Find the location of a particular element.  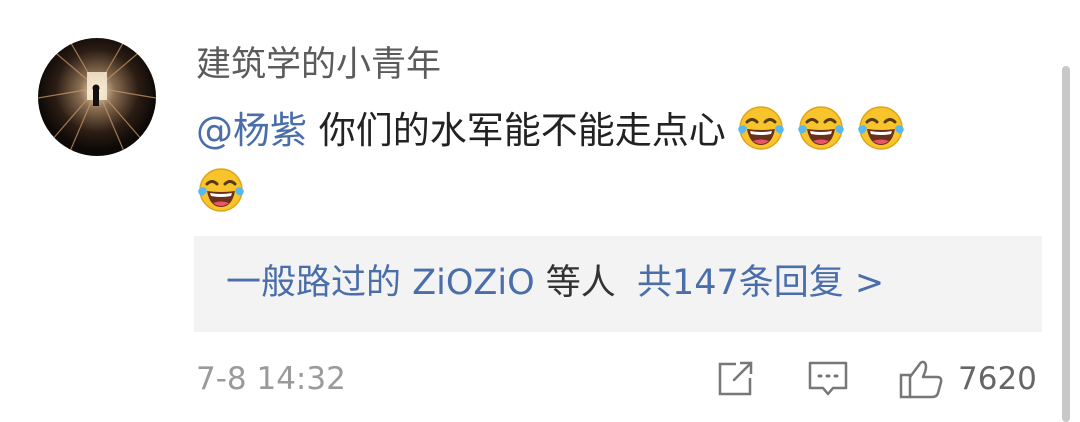

comment-text: 你们的水军能不能走点心 is located at coordinates (522, 130).